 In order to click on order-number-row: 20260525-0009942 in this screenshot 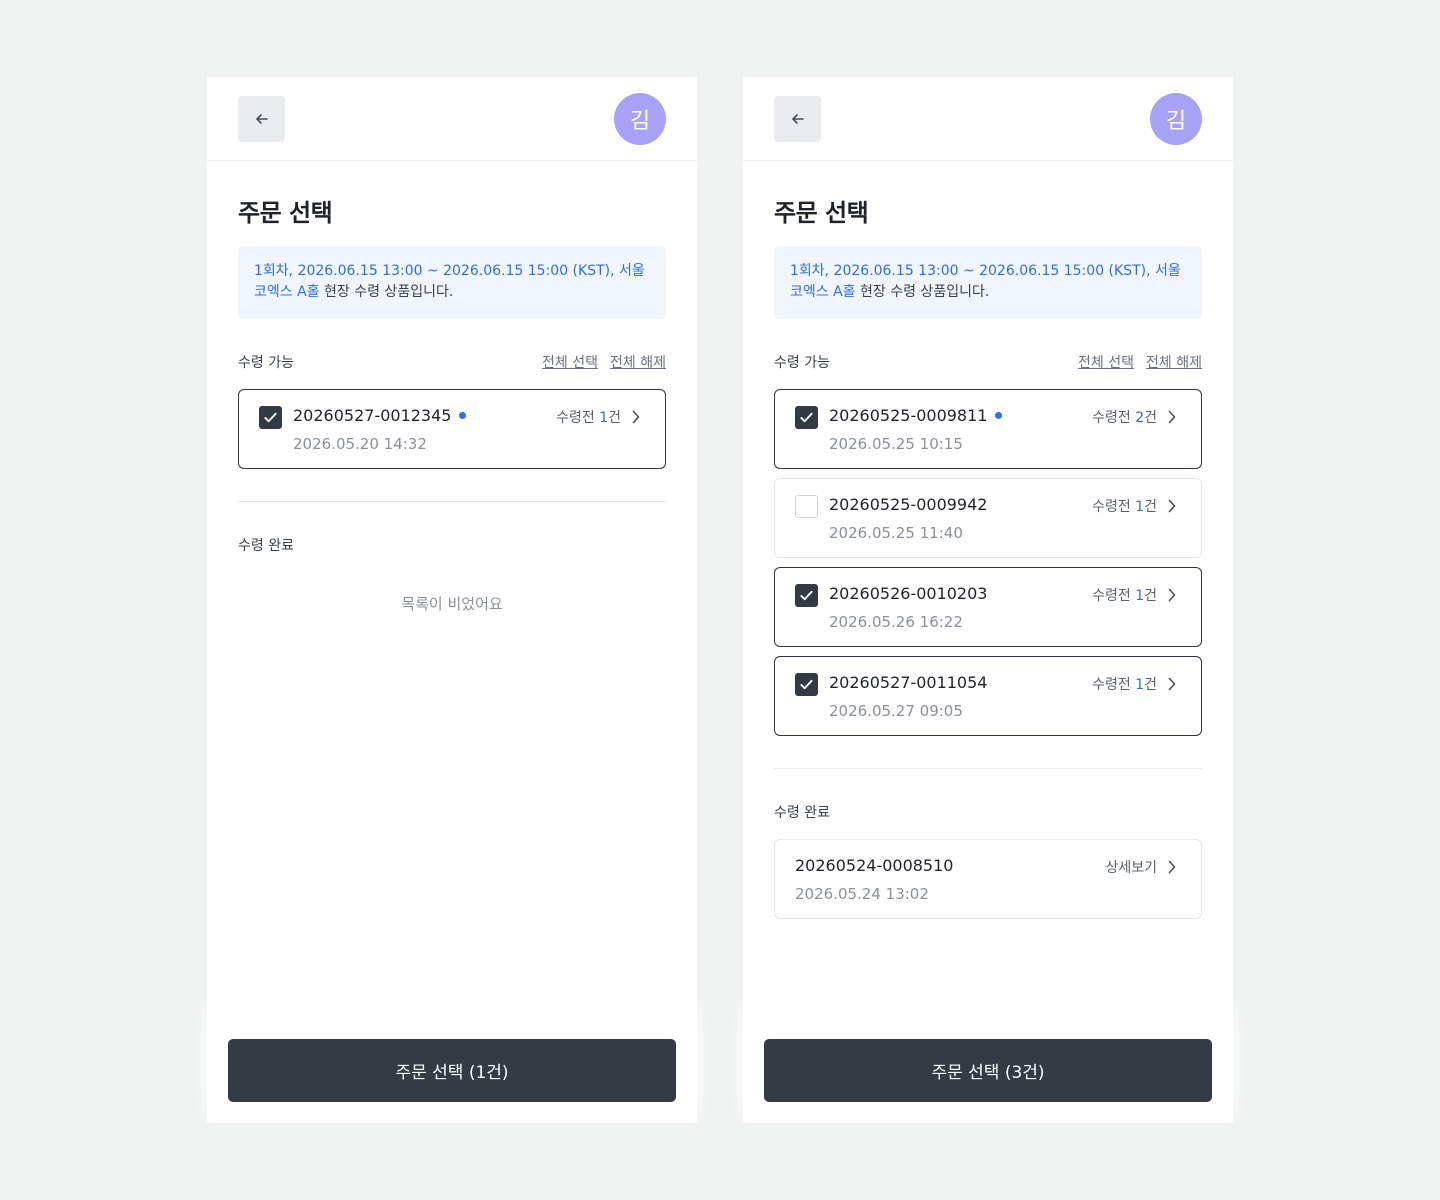, I will do `click(908, 504)`.